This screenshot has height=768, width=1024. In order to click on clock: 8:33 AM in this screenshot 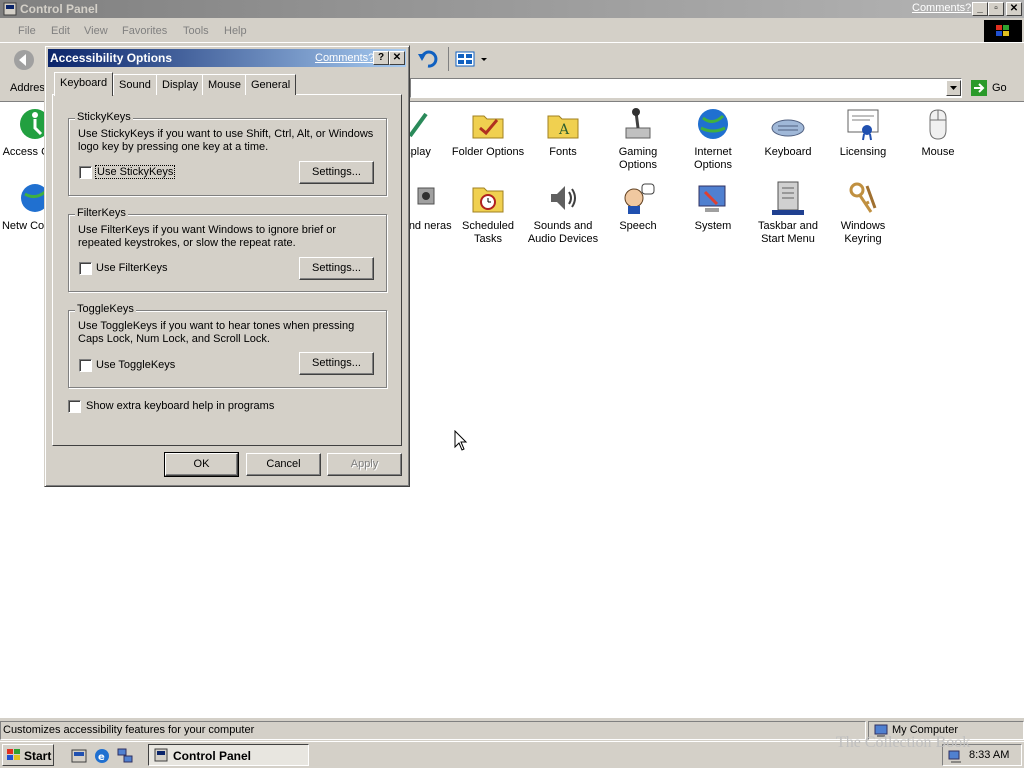, I will do `click(989, 755)`.